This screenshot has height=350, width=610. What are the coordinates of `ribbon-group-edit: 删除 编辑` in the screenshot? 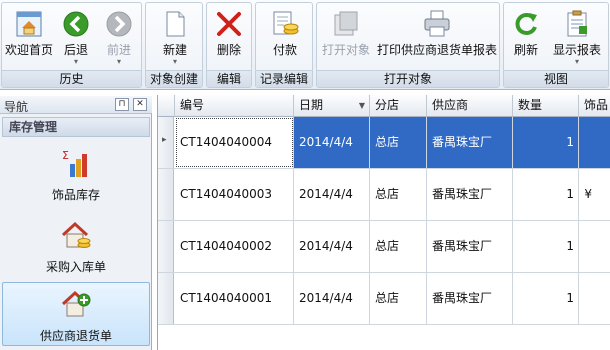 It's located at (229, 45).